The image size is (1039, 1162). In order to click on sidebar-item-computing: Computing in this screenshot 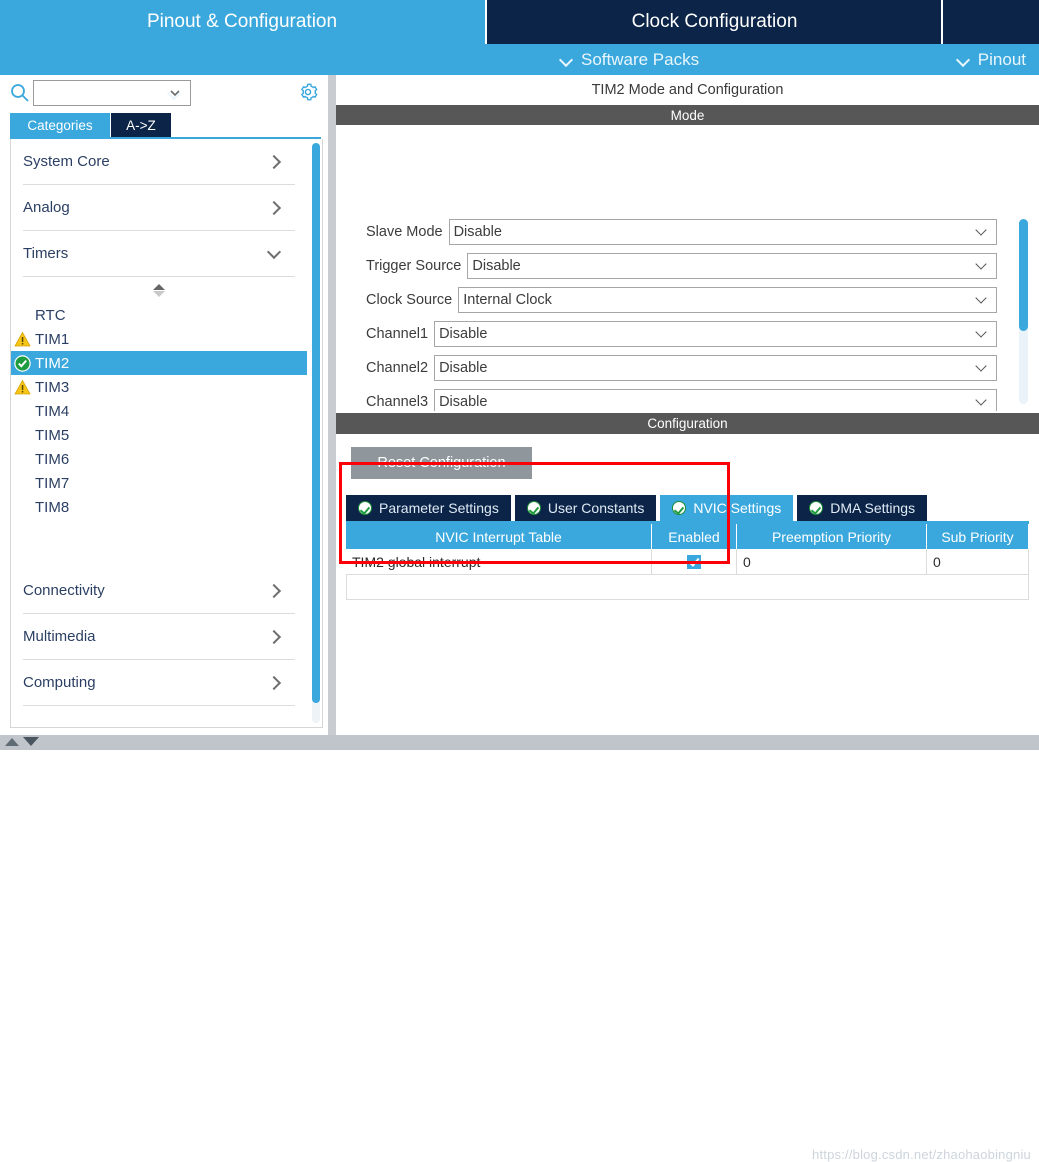, I will do `click(159, 683)`.